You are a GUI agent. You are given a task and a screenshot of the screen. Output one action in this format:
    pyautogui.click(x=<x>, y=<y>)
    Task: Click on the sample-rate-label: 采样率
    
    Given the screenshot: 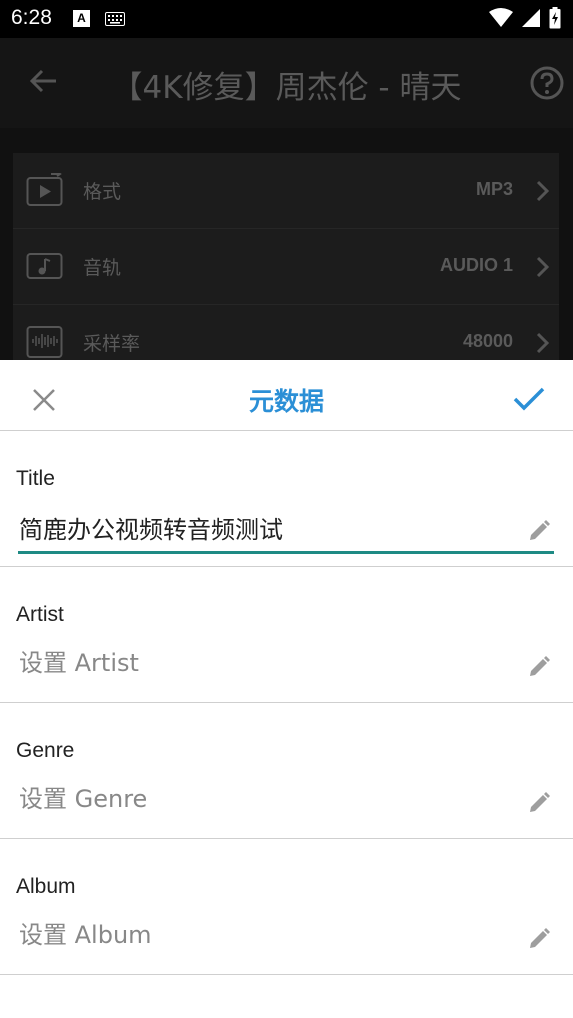 What is the action you would take?
    pyautogui.click(x=112, y=344)
    